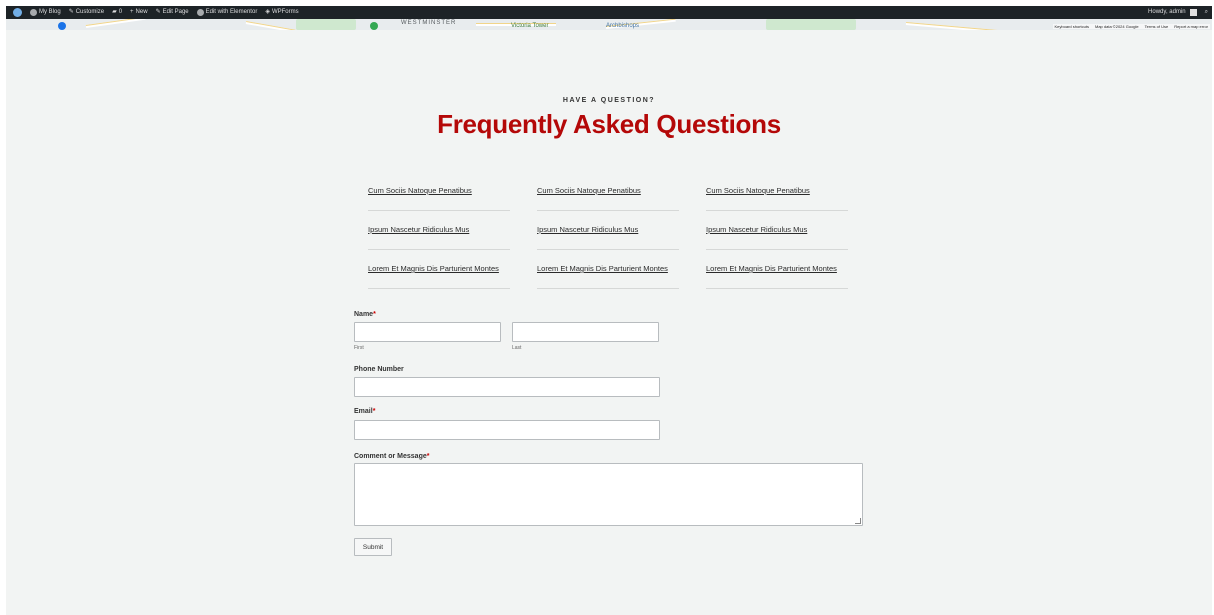 The width and height of the screenshot is (1214, 615). What do you see at coordinates (1167, 12) in the screenshot?
I see `greeting-text: Howdy, admin` at bounding box center [1167, 12].